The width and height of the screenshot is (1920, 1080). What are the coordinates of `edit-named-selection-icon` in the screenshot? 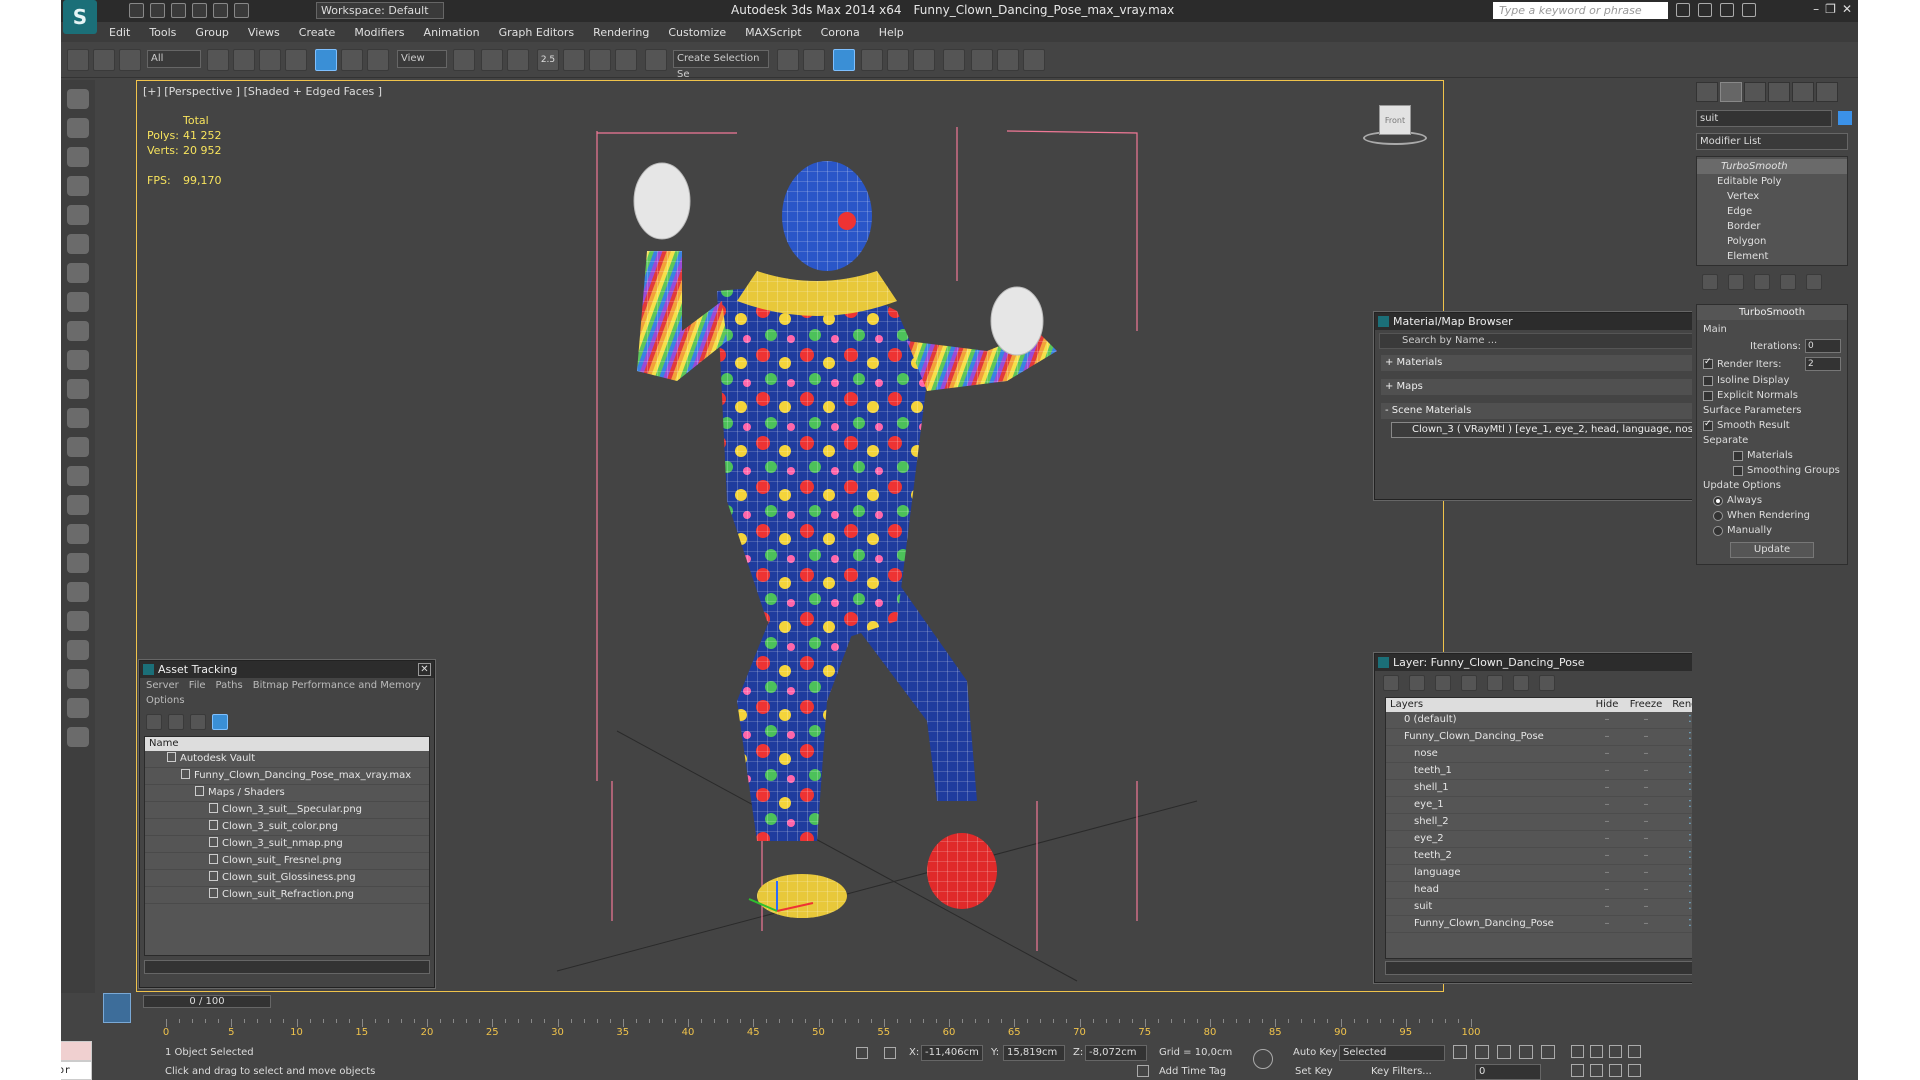 It's located at (656, 60).